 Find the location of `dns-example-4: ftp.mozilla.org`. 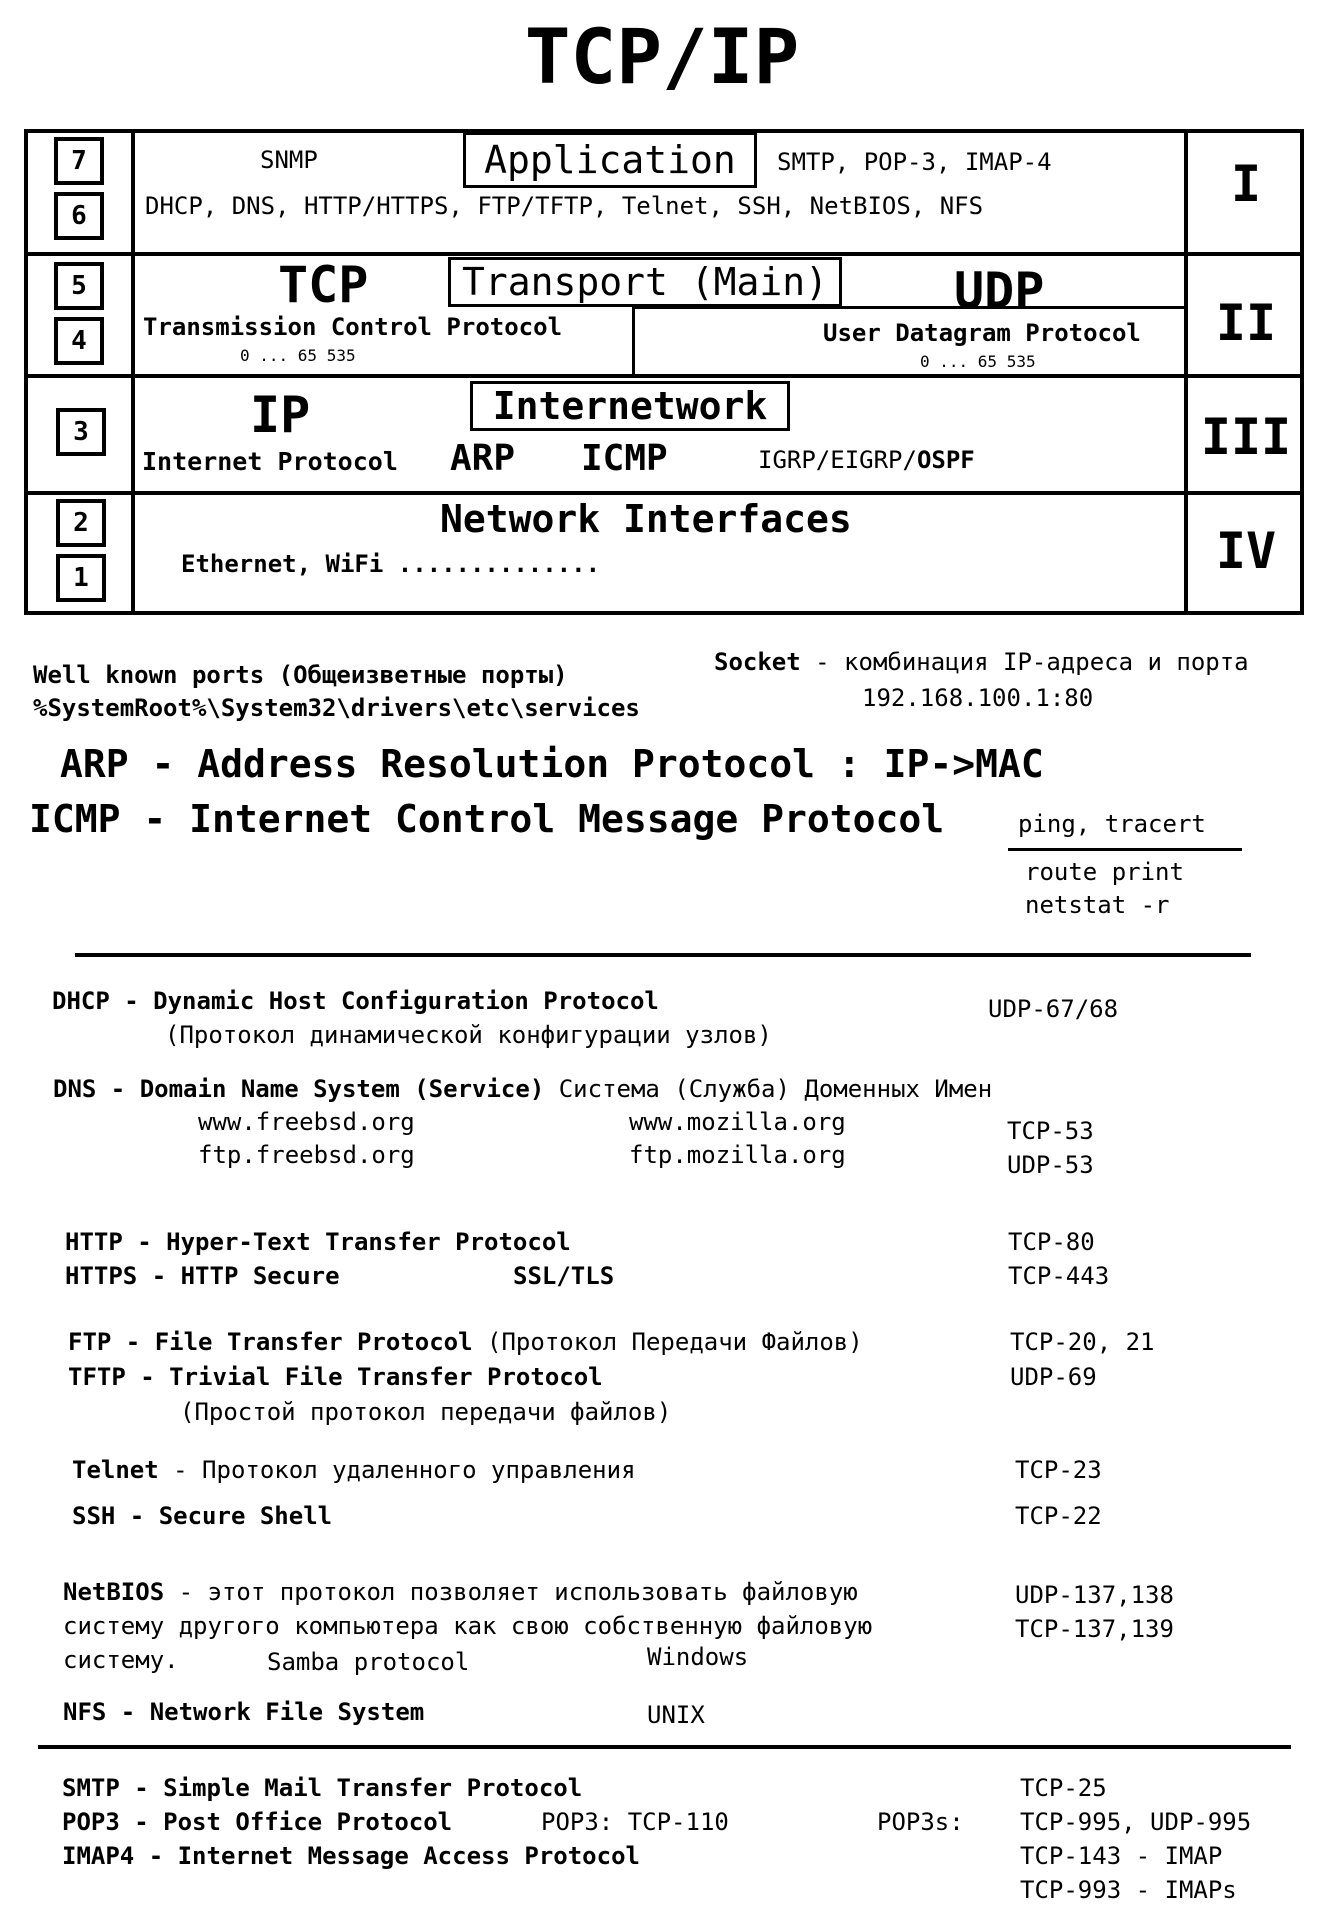

dns-example-4: ftp.mozilla.org is located at coordinates (737, 1155).